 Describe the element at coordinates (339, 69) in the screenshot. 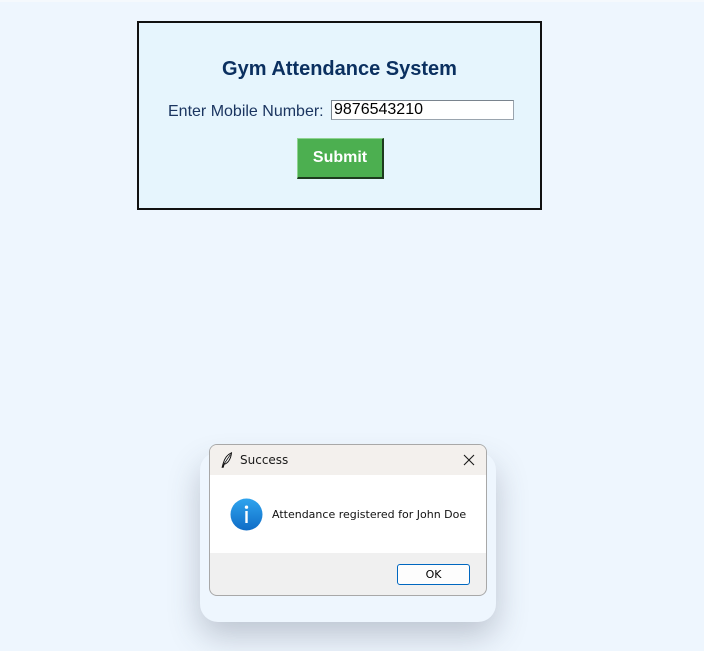

I see `page-title: Gym Attendance System` at that location.